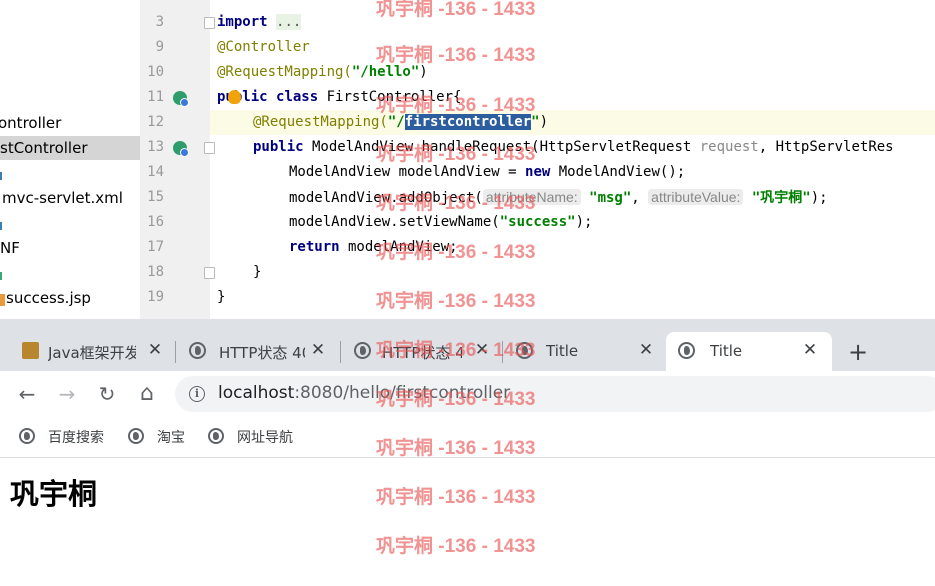 Image resolution: width=935 pixels, height=586 pixels. Describe the element at coordinates (171, 438) in the screenshot. I see `bookmark-label: 淘宝` at that location.